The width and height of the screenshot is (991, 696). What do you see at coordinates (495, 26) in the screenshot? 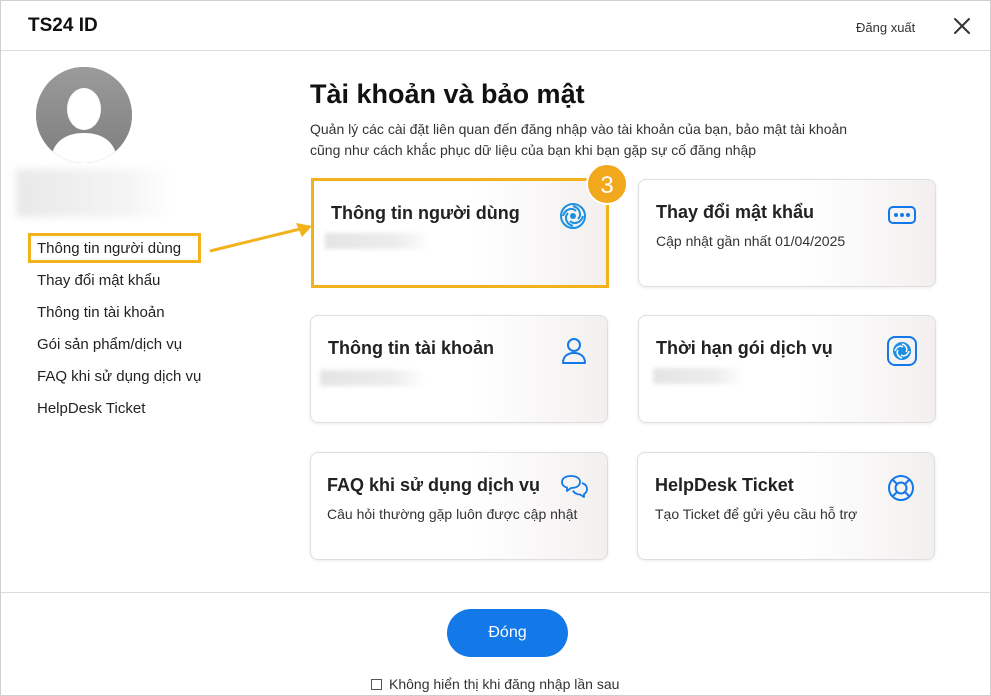
I see `title-bar: TS24 ID Đăng xuất` at bounding box center [495, 26].